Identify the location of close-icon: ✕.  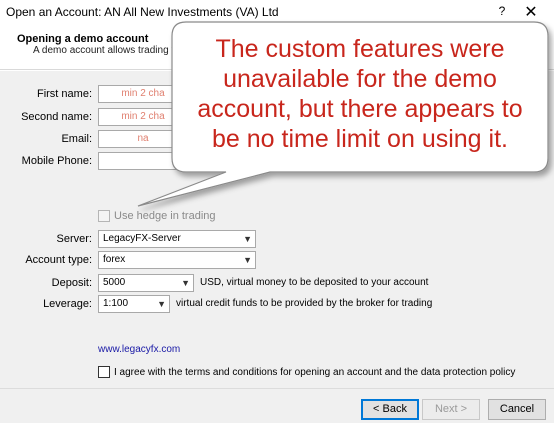
(531, 12).